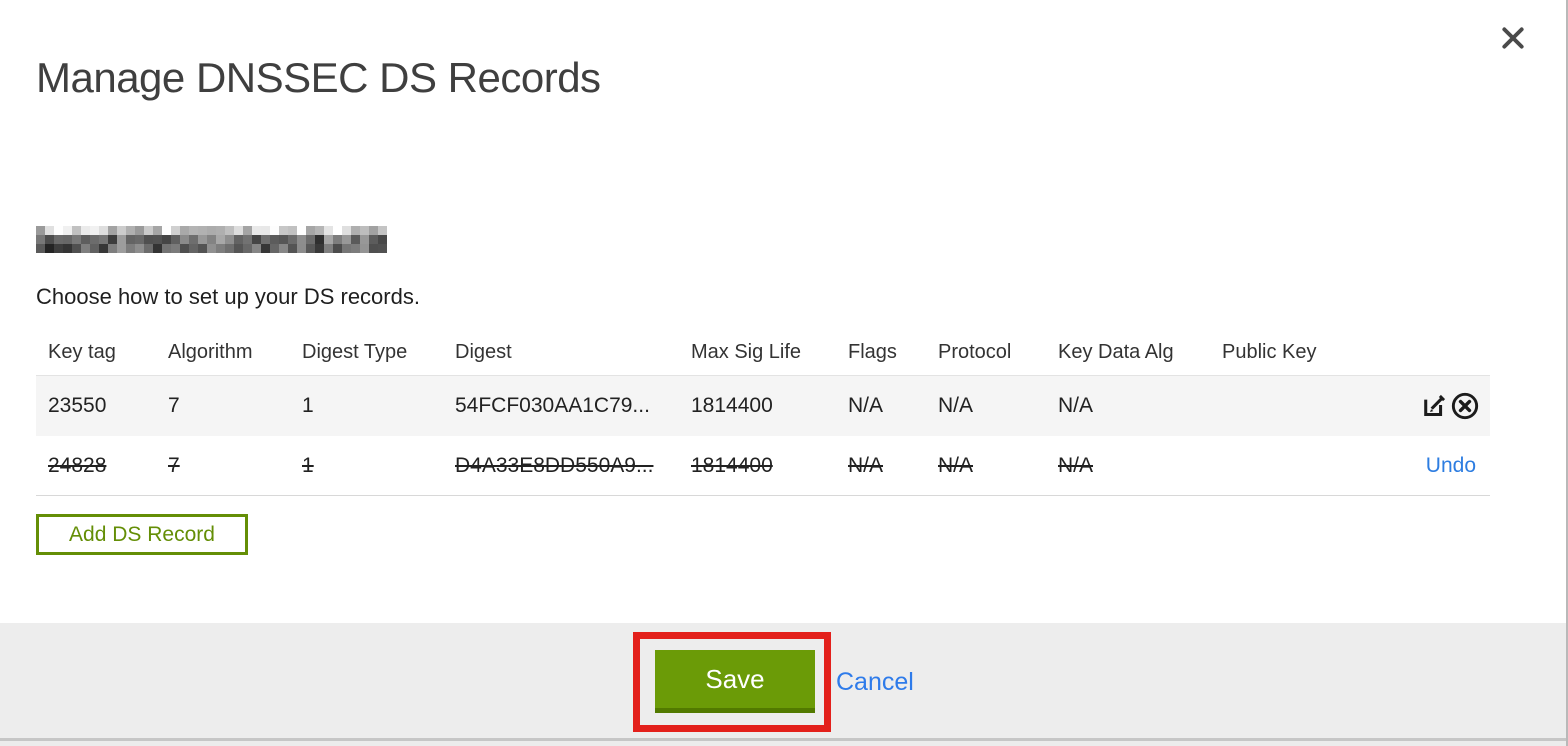  Describe the element at coordinates (746, 352) in the screenshot. I see `column-header-max-sig-life: Max Sig Life` at that location.